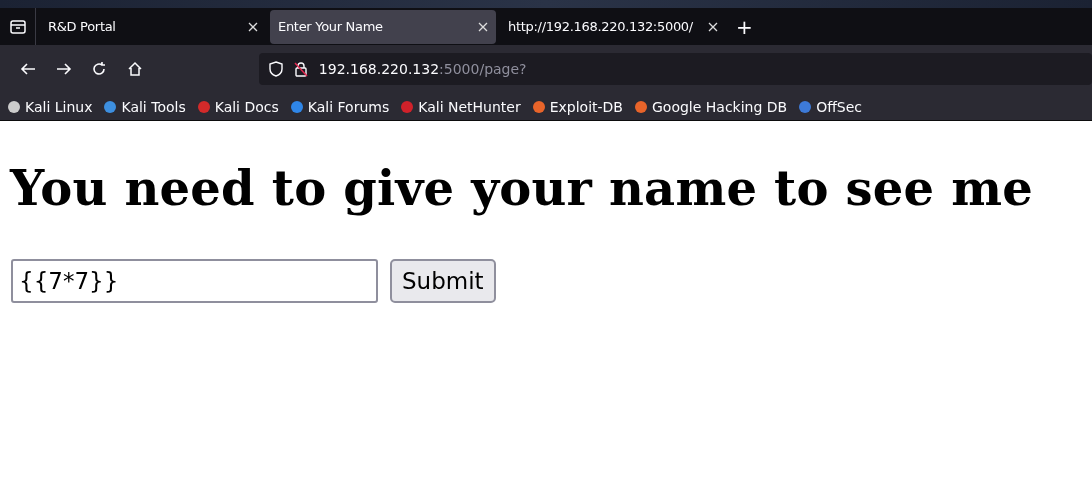  I want to click on browser-tab: http://192.168.220.132:5000/, so click(613, 26).